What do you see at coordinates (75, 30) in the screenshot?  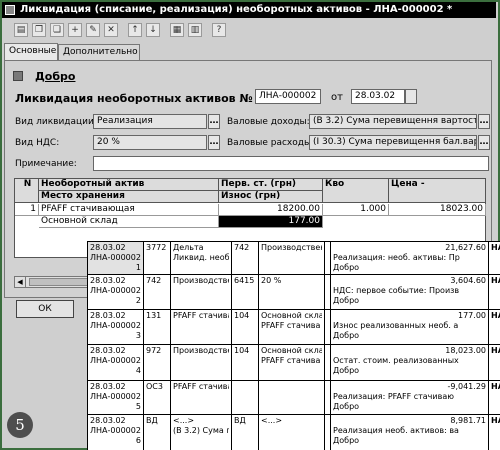 I see `add-icon: +` at bounding box center [75, 30].